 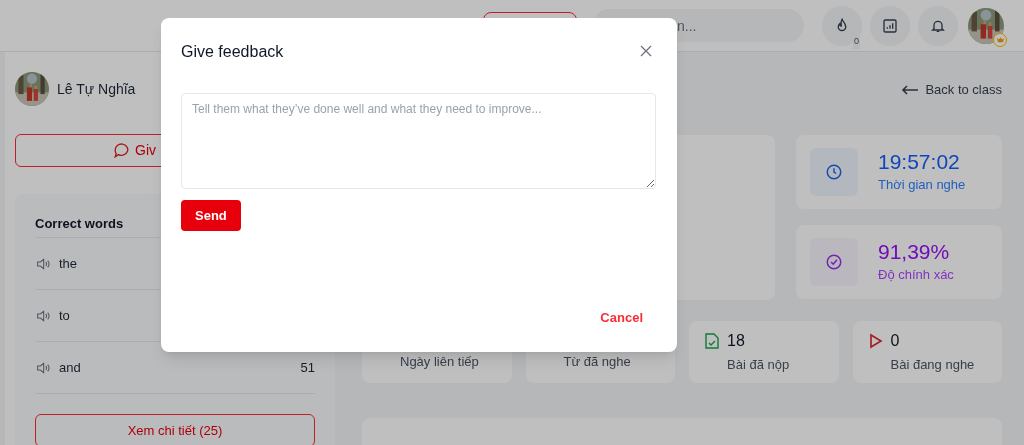 I want to click on student-name: Lê Tự Nghĩa, so click(x=96, y=89).